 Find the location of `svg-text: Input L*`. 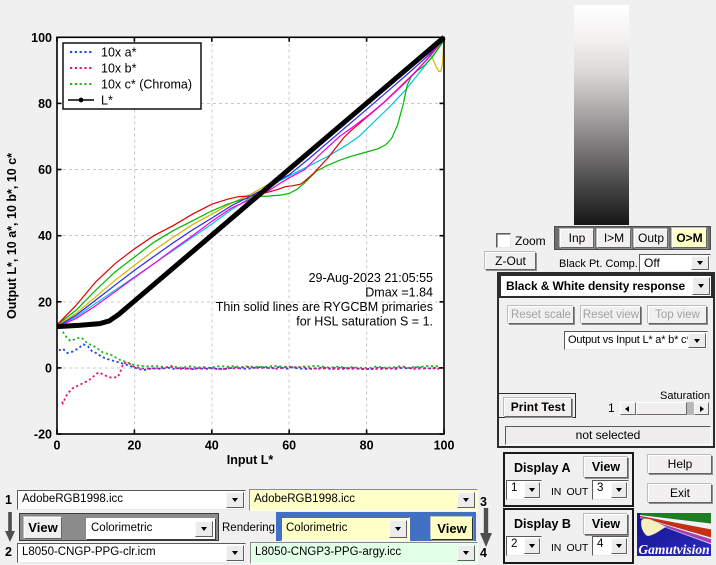

svg-text: Input L* is located at coordinates (250, 460).